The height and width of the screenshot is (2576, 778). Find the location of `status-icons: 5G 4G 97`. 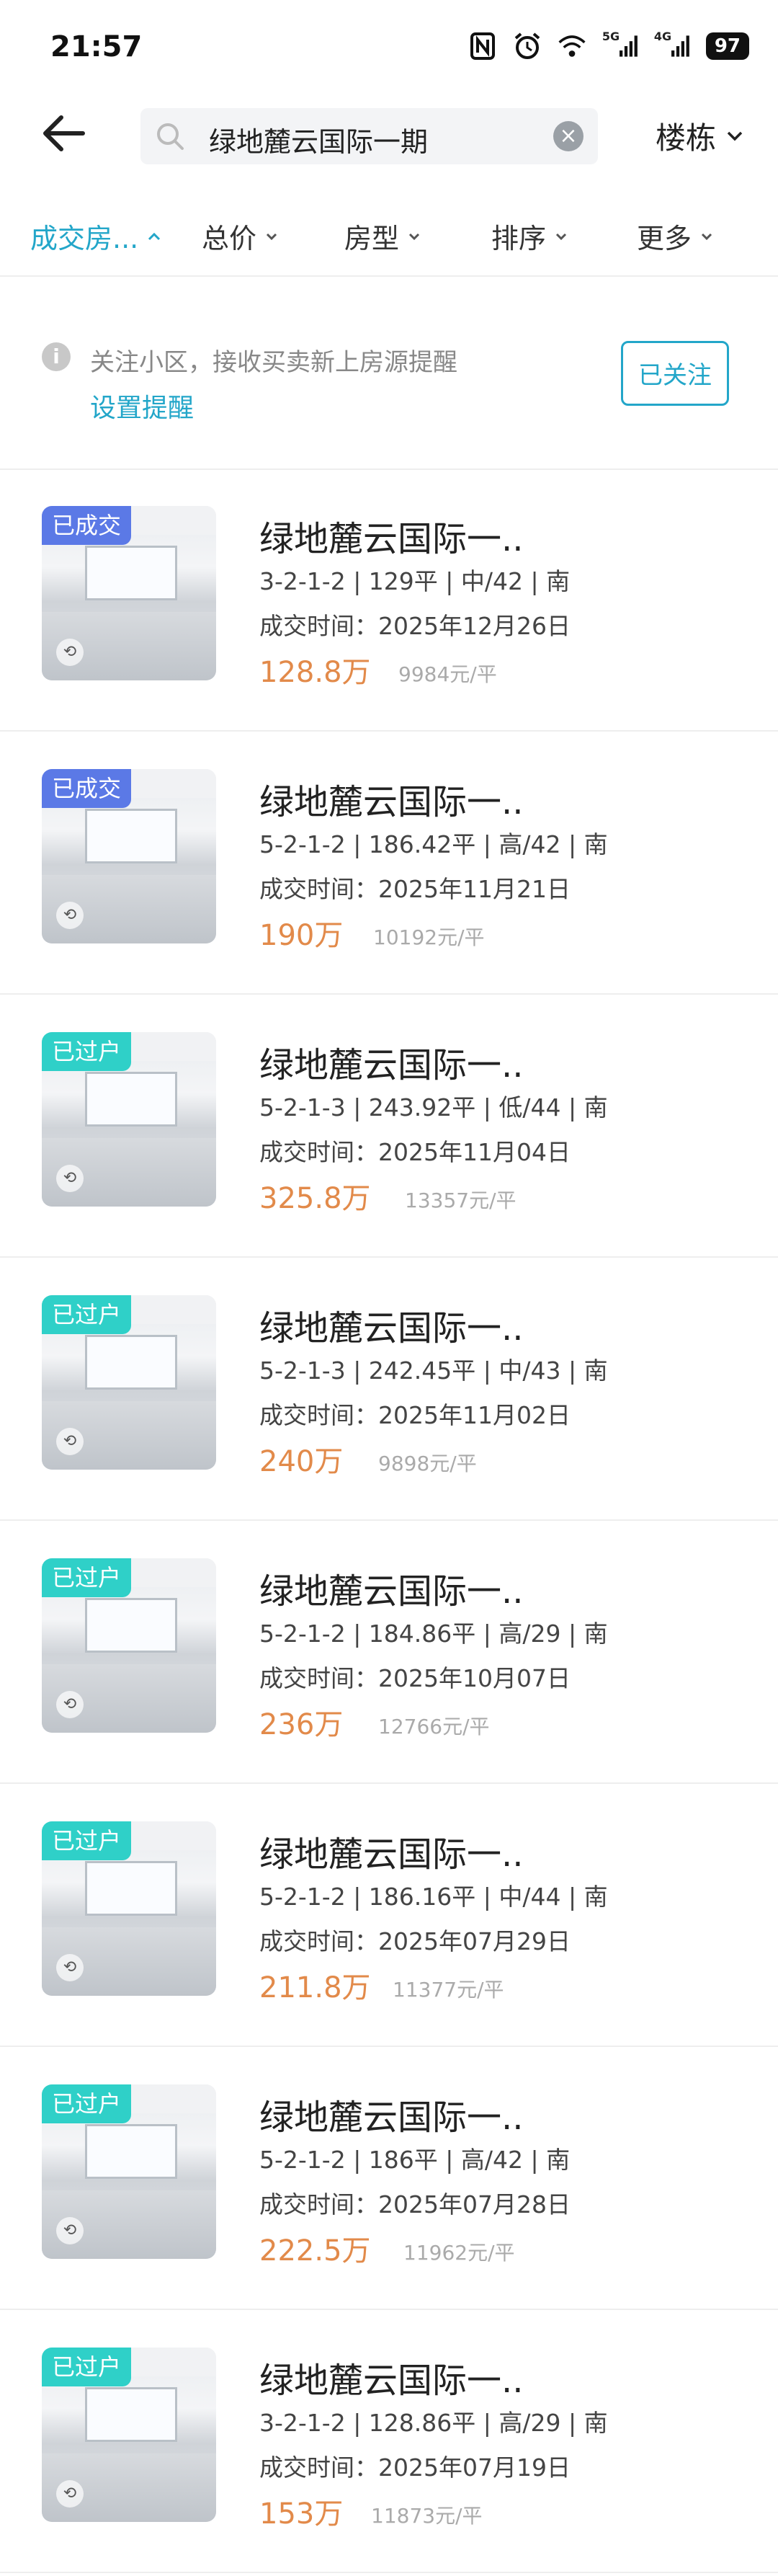

status-icons: 5G 4G 97 is located at coordinates (608, 45).